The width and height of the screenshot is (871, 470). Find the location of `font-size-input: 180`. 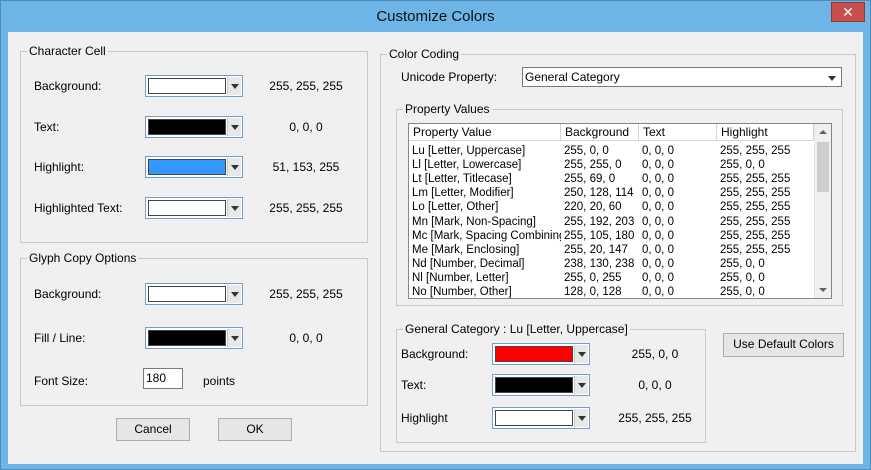

font-size-input: 180 is located at coordinates (163, 378).